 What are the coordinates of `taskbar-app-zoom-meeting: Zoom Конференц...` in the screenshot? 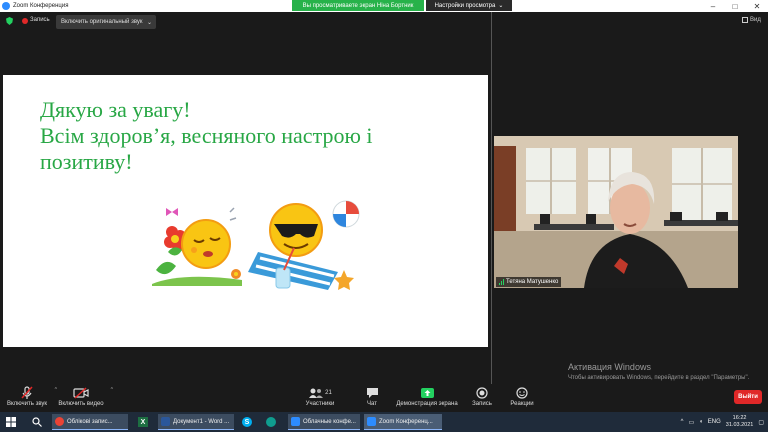 It's located at (403, 422).